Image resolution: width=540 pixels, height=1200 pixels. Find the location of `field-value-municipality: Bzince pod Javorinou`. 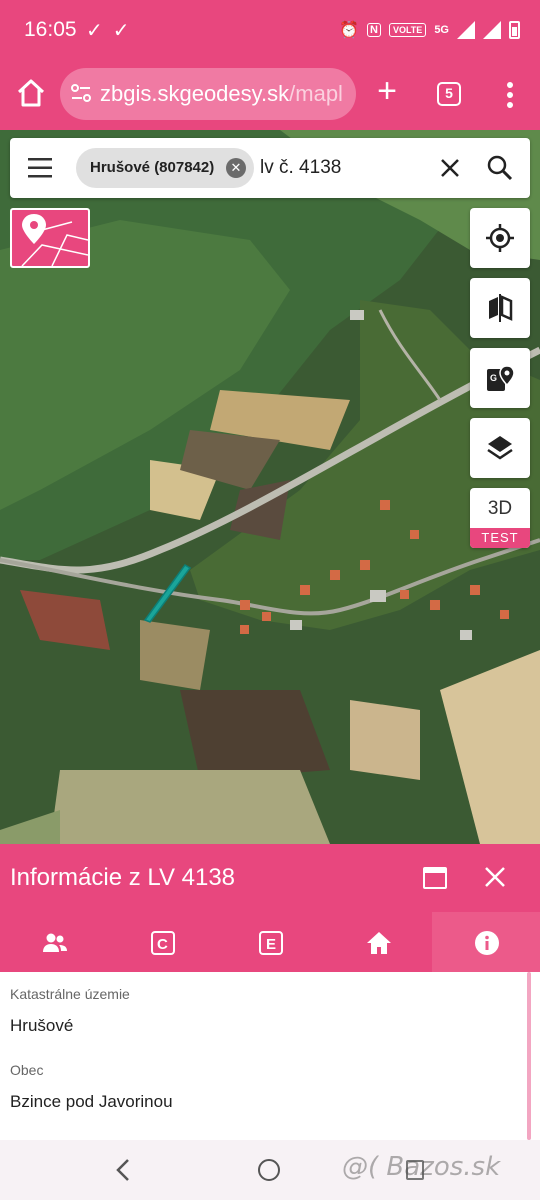

field-value-municipality: Bzince pod Javorinou is located at coordinates (91, 1101).